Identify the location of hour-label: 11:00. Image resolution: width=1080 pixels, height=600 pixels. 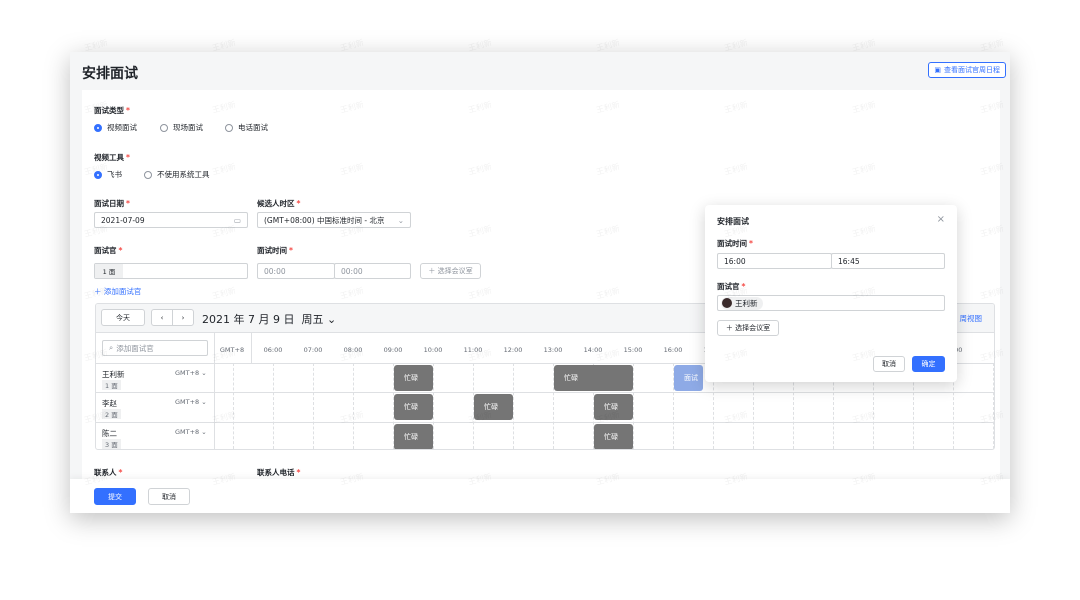
(473, 350).